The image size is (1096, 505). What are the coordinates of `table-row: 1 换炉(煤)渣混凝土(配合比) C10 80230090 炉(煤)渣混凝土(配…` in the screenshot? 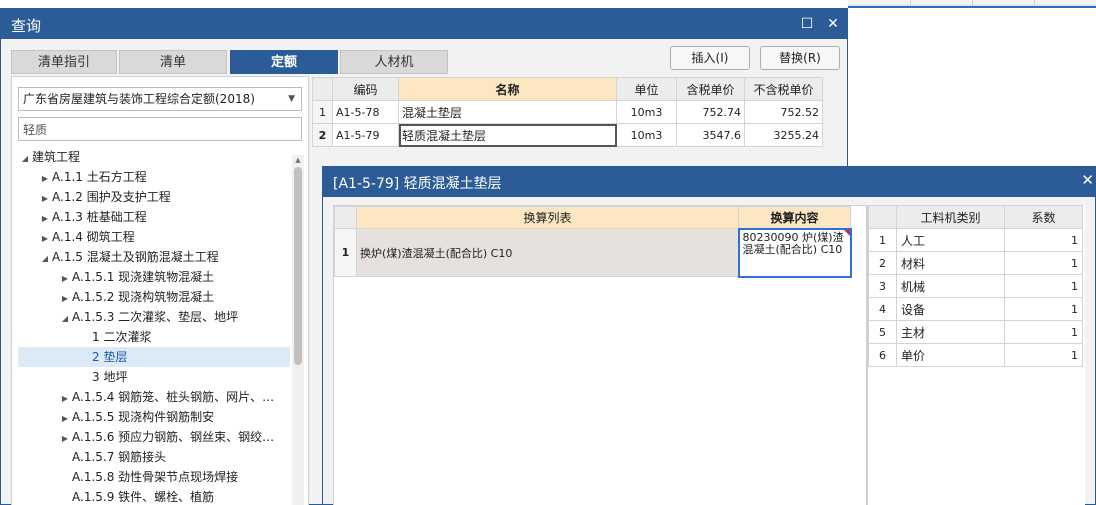 It's located at (593, 252).